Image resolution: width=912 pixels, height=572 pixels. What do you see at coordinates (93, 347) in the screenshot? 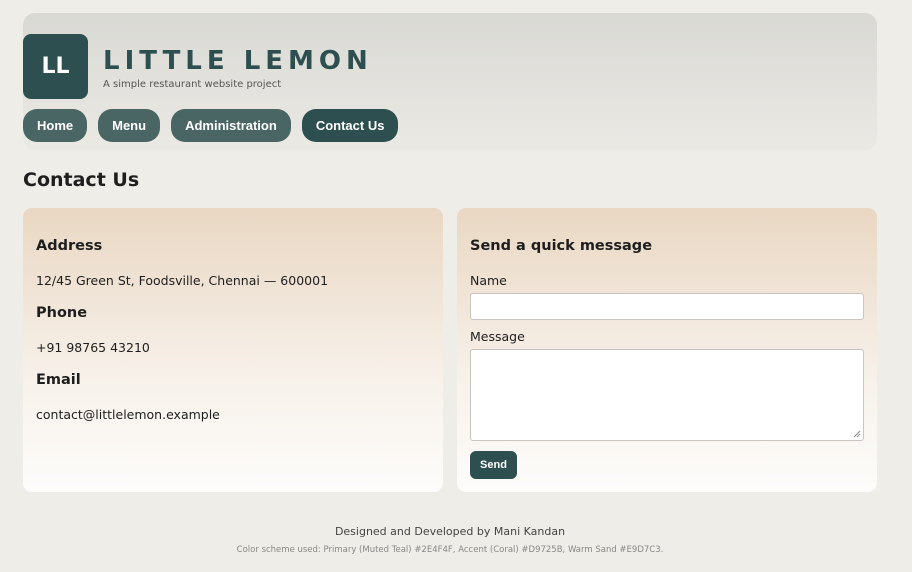
I see `phone-text: +91 98765 43210` at bounding box center [93, 347].